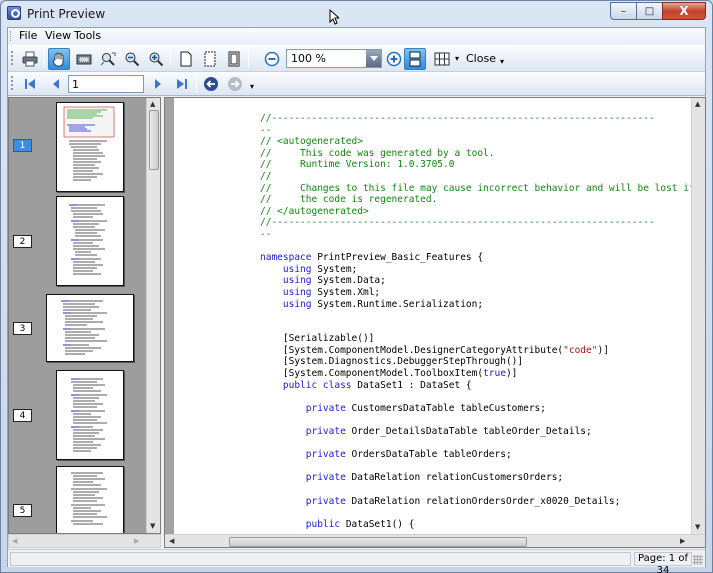  I want to click on snapshot-tool-button, so click(84, 59).